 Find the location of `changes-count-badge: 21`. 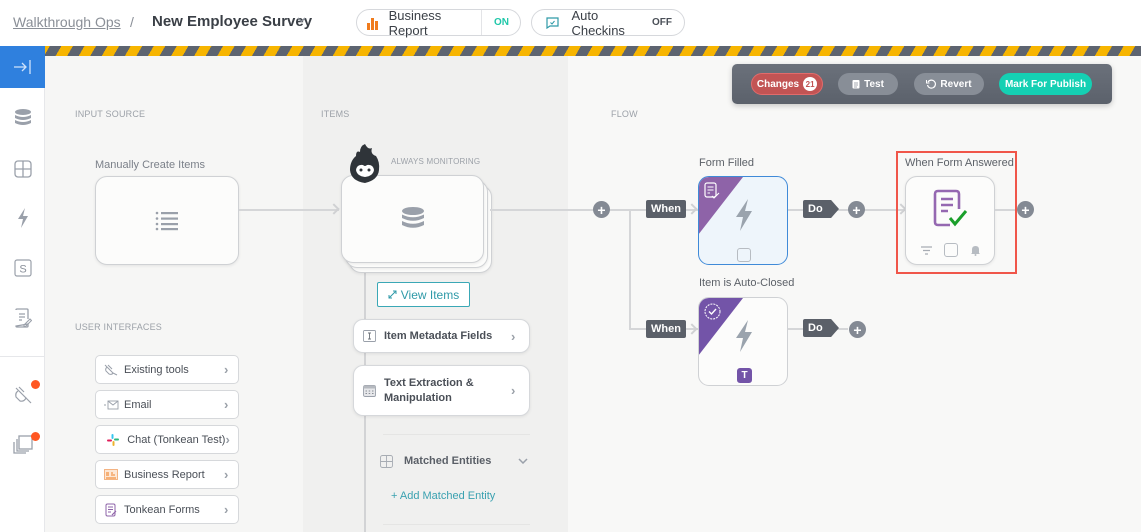

changes-count-badge: 21 is located at coordinates (810, 84).